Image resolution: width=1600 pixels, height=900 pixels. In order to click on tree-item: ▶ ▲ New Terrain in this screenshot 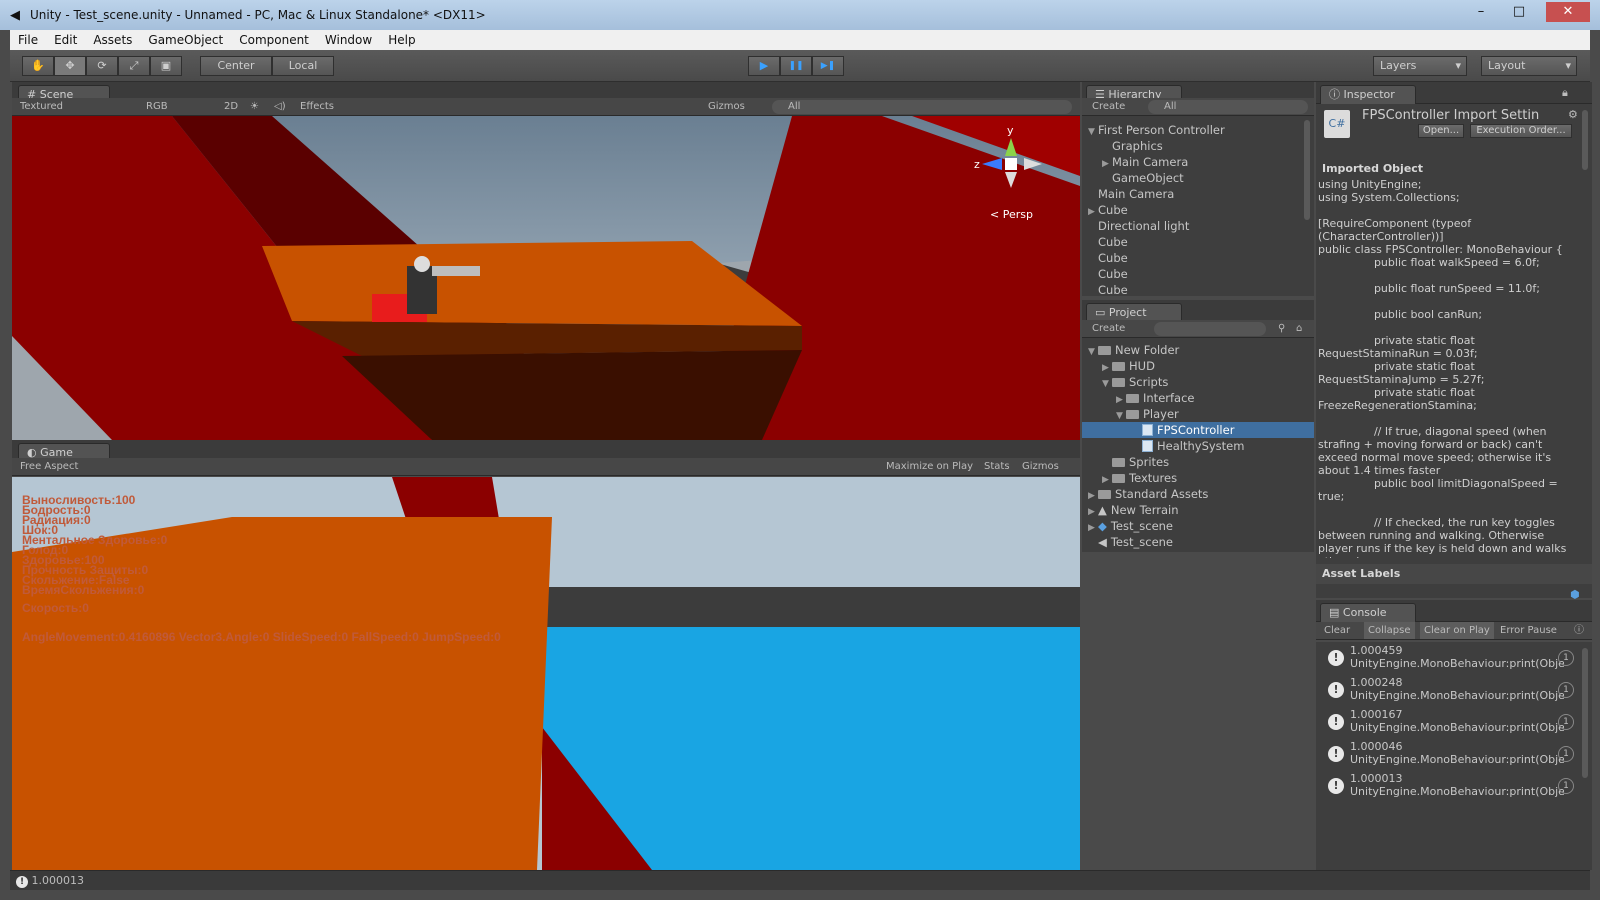, I will do `click(1133, 510)`.